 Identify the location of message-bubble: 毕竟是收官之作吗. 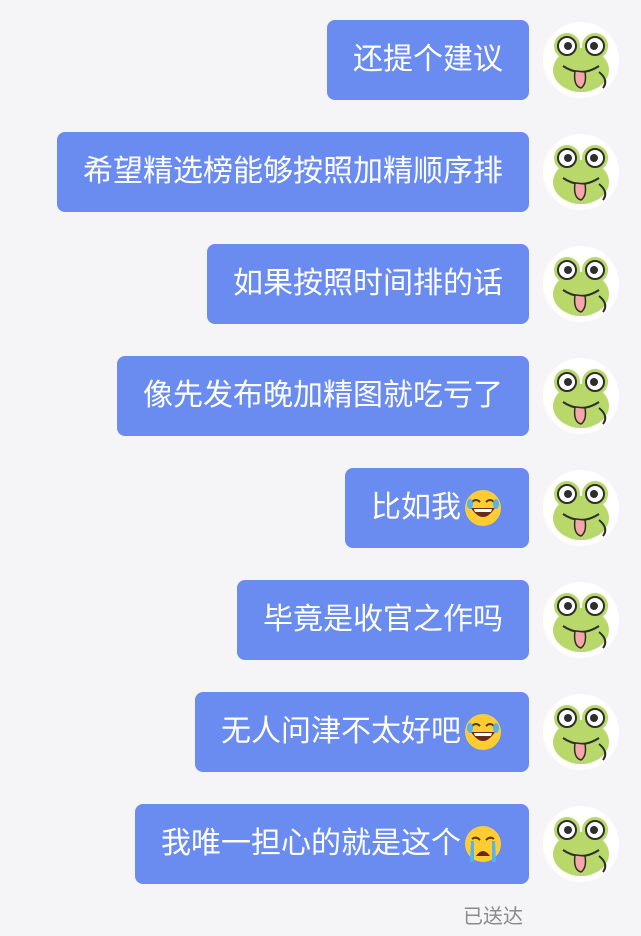
(383, 620).